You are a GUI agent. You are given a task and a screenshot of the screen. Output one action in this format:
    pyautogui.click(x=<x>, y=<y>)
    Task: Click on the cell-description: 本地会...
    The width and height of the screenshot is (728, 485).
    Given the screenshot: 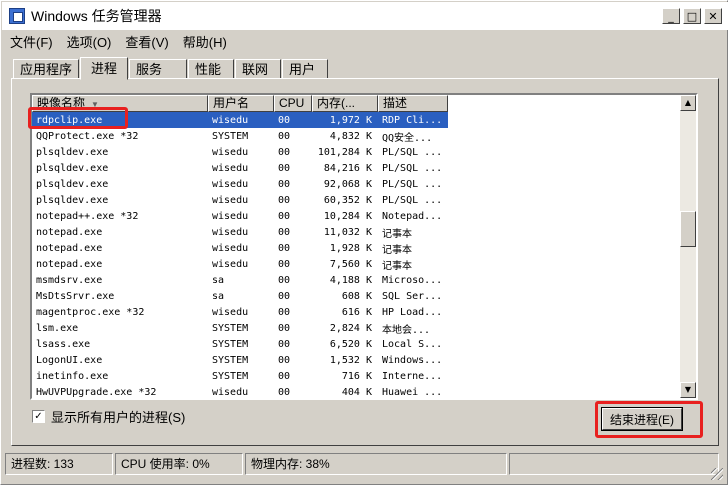 What is the action you would take?
    pyautogui.click(x=406, y=330)
    